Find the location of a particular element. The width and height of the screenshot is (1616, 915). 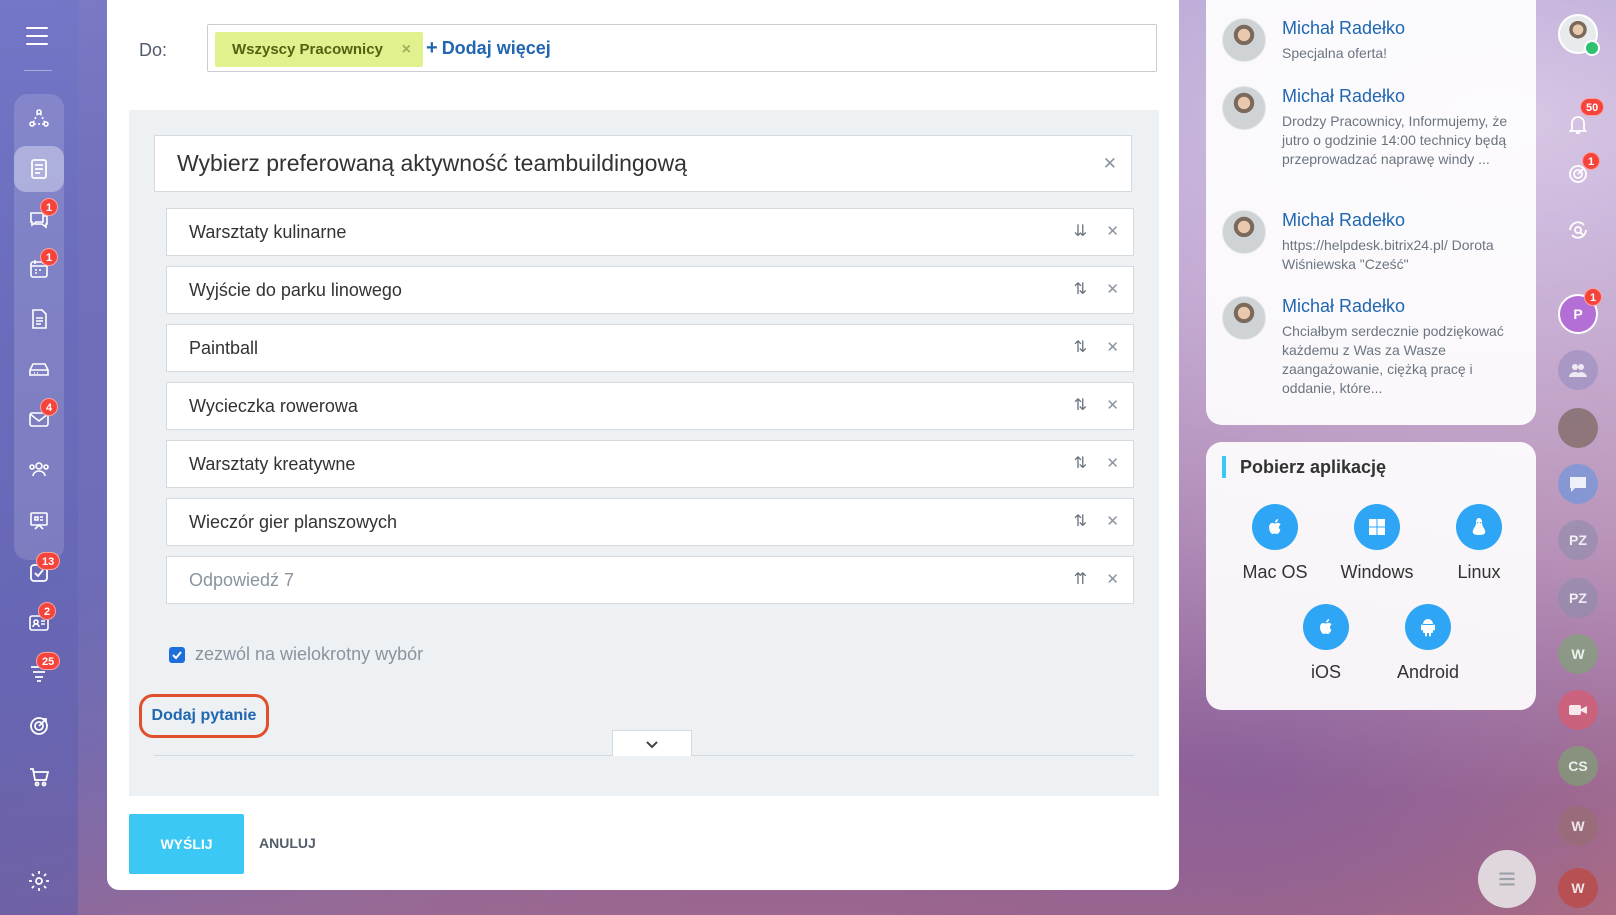

search-chats-button is located at coordinates (1578, 230).